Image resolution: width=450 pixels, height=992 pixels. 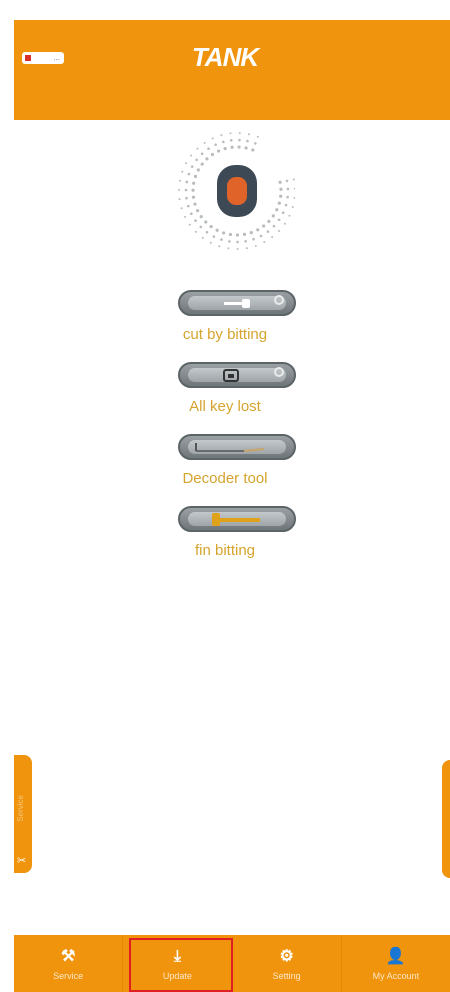 I want to click on nav-update: ⤓ Update, so click(x=178, y=963).